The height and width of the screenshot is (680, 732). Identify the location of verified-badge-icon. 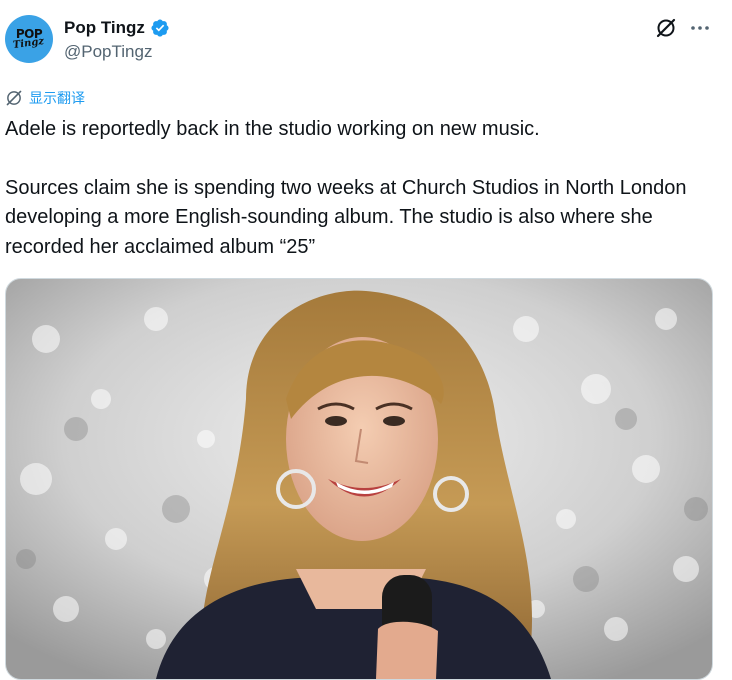
(160, 28).